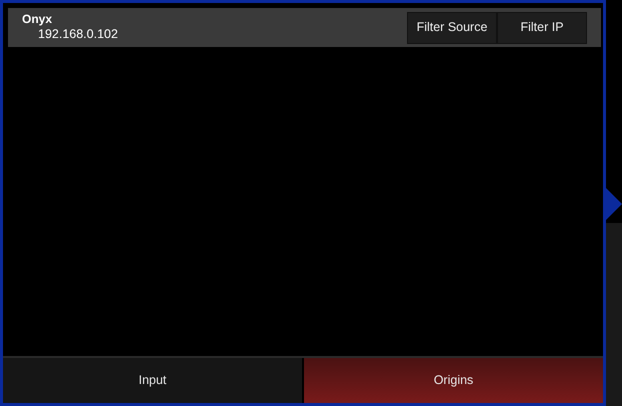  Describe the element at coordinates (452, 28) in the screenshot. I see `filter-button: Filter Source` at that location.